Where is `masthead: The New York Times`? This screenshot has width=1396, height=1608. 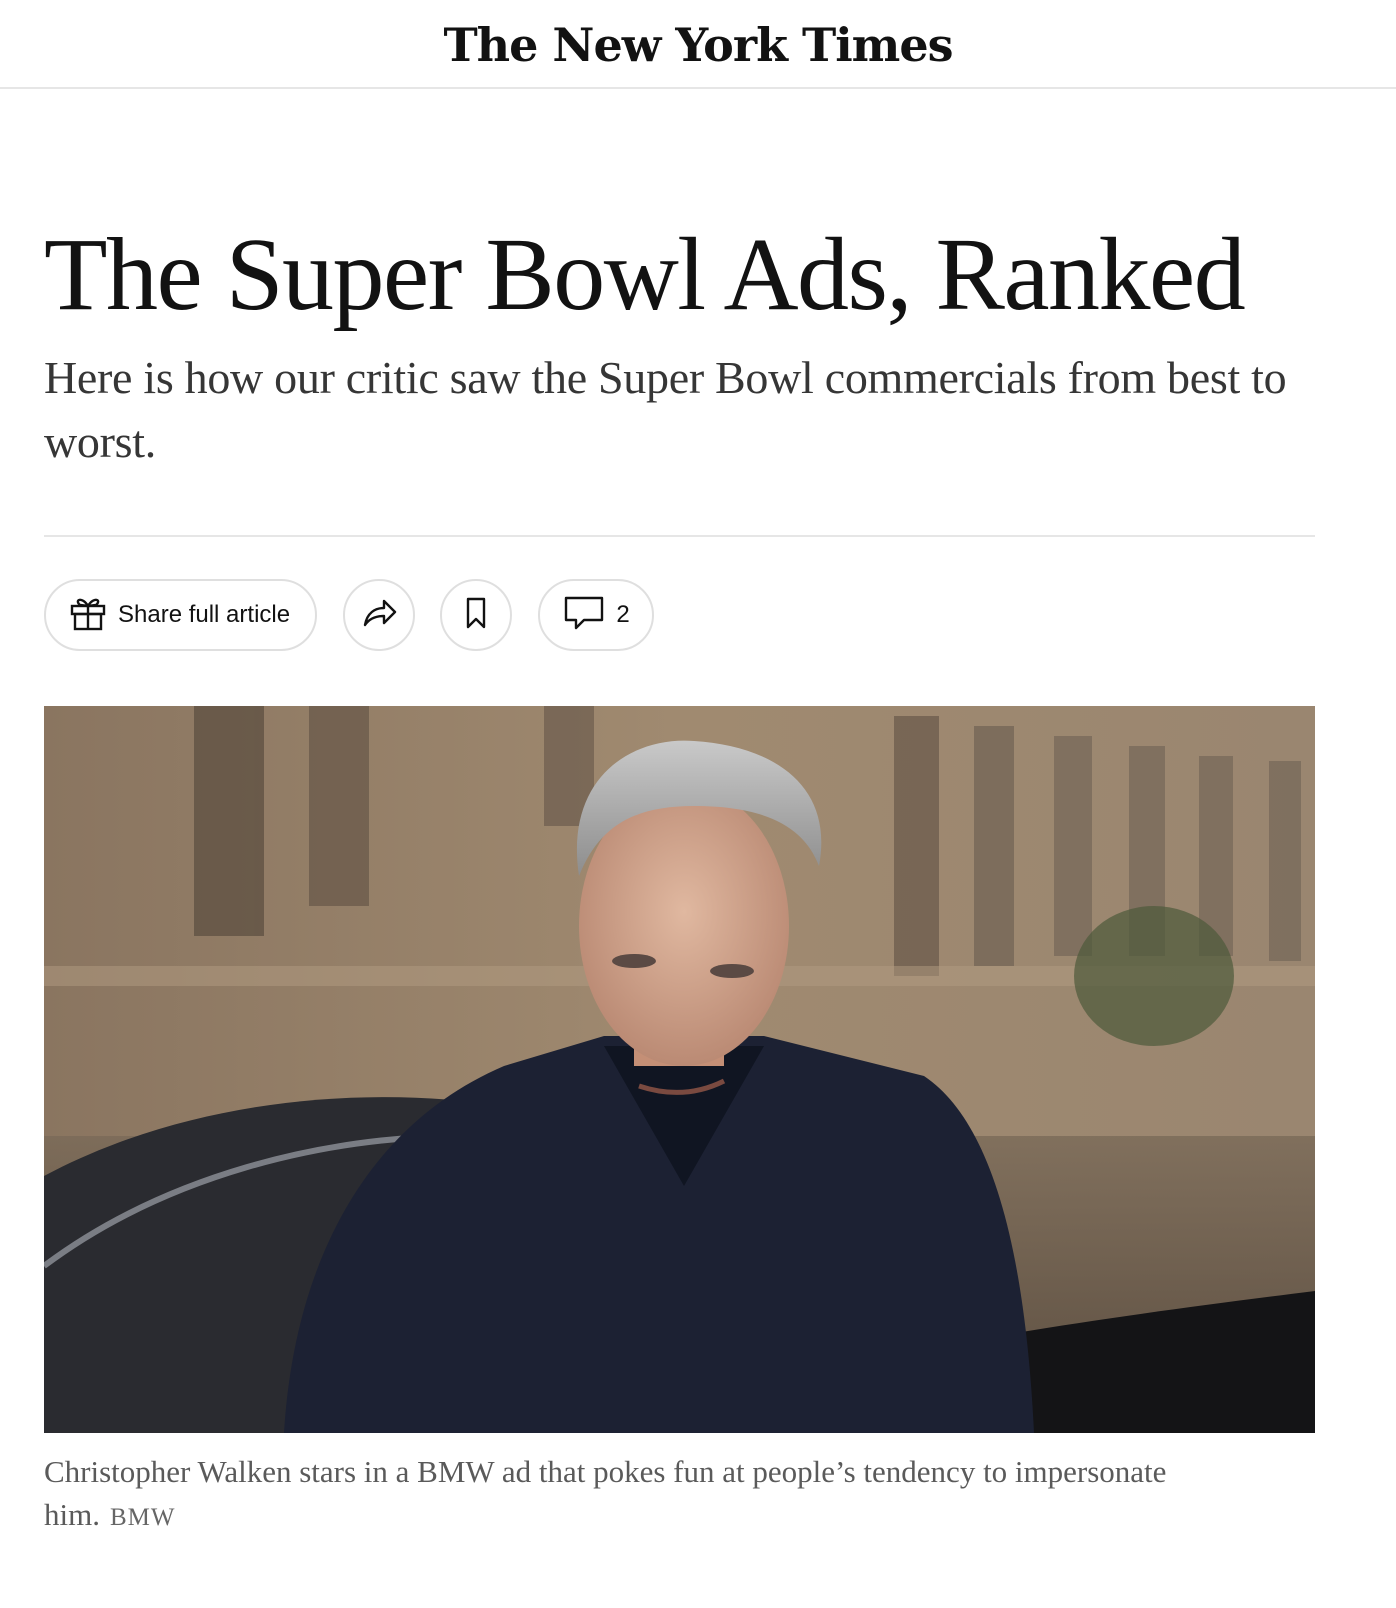 masthead: The New York Times is located at coordinates (698, 44).